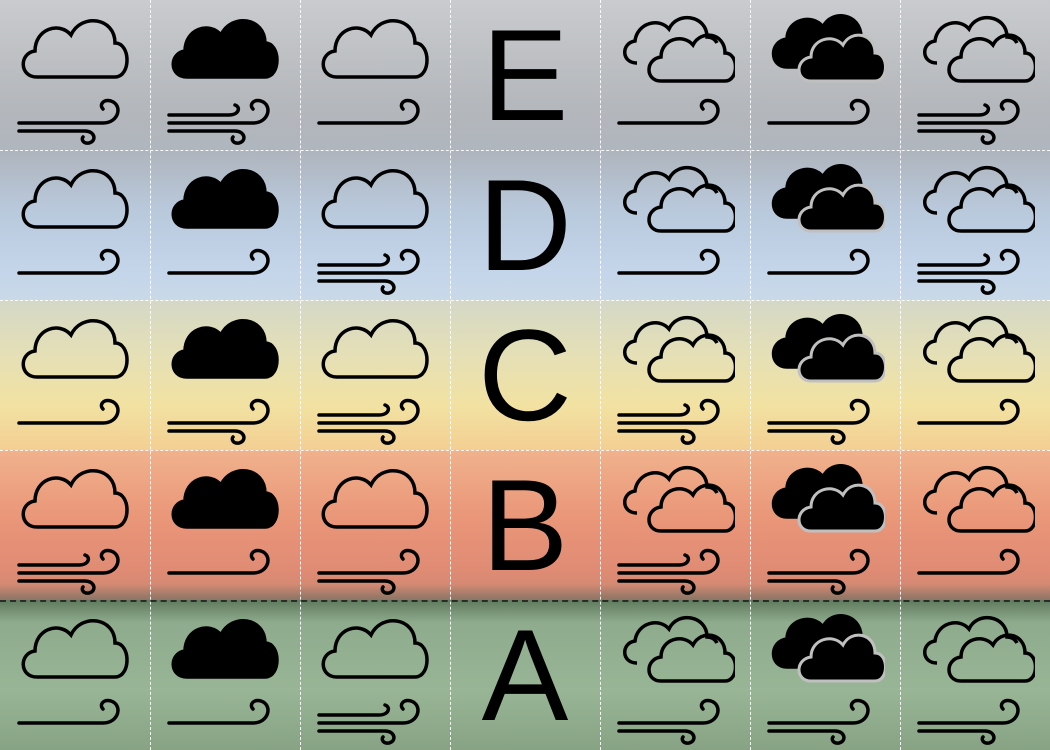 The width and height of the screenshot is (1050, 750). Describe the element at coordinates (525, 75) in the screenshot. I see `row-letter-e: E` at that location.